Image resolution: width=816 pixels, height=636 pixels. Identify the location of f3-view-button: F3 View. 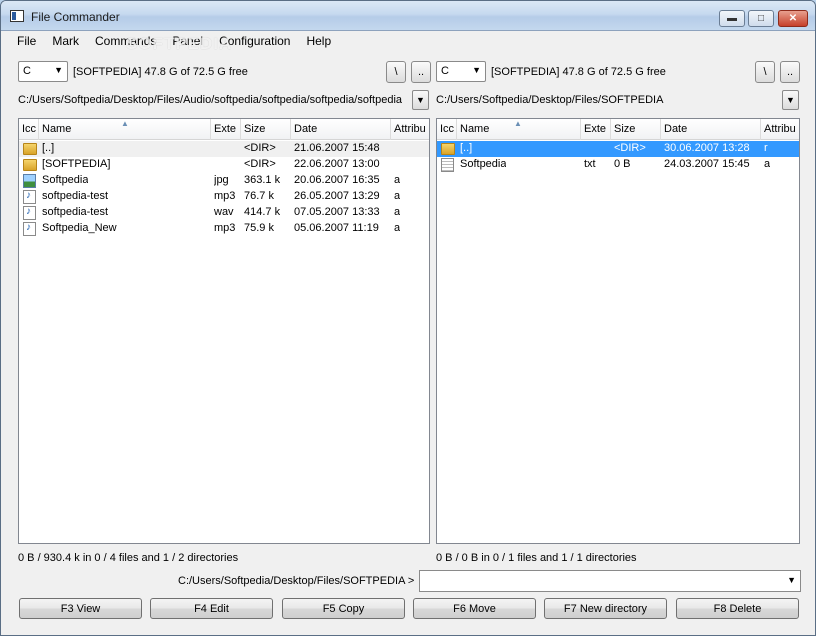
(80, 608).